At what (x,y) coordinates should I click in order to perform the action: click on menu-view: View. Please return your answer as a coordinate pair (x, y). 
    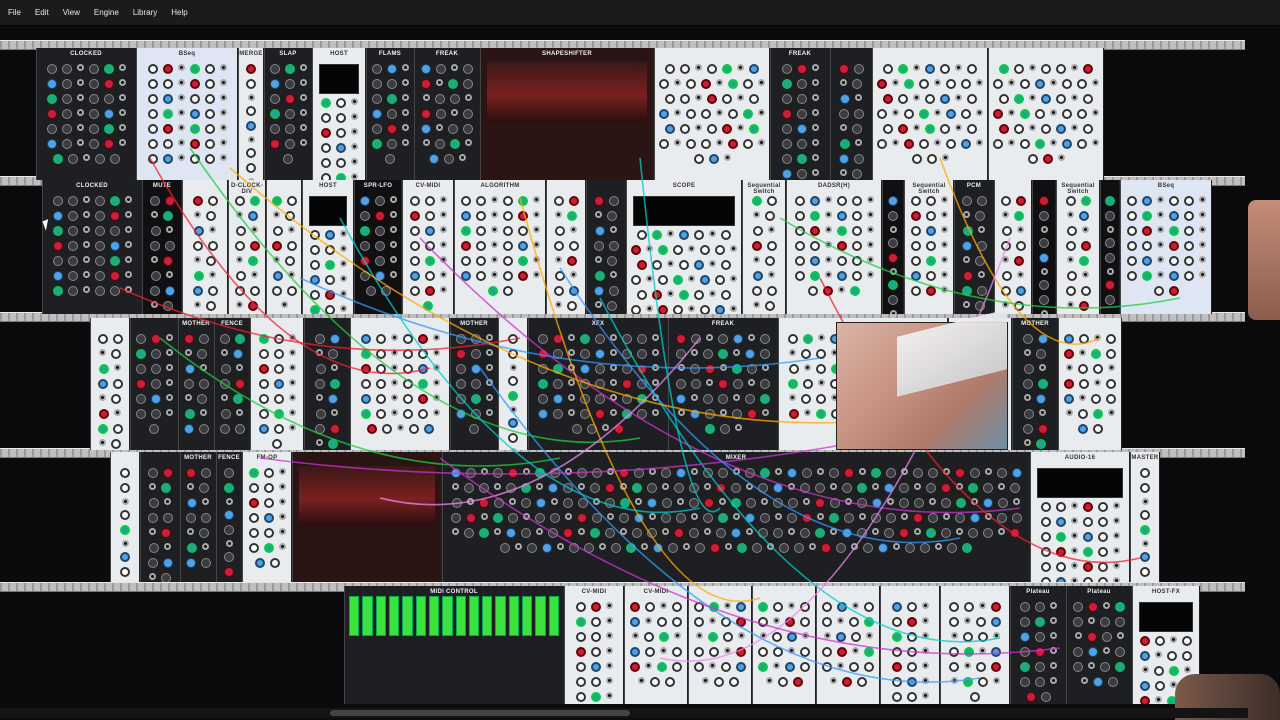
    Looking at the image, I should click on (71, 12).